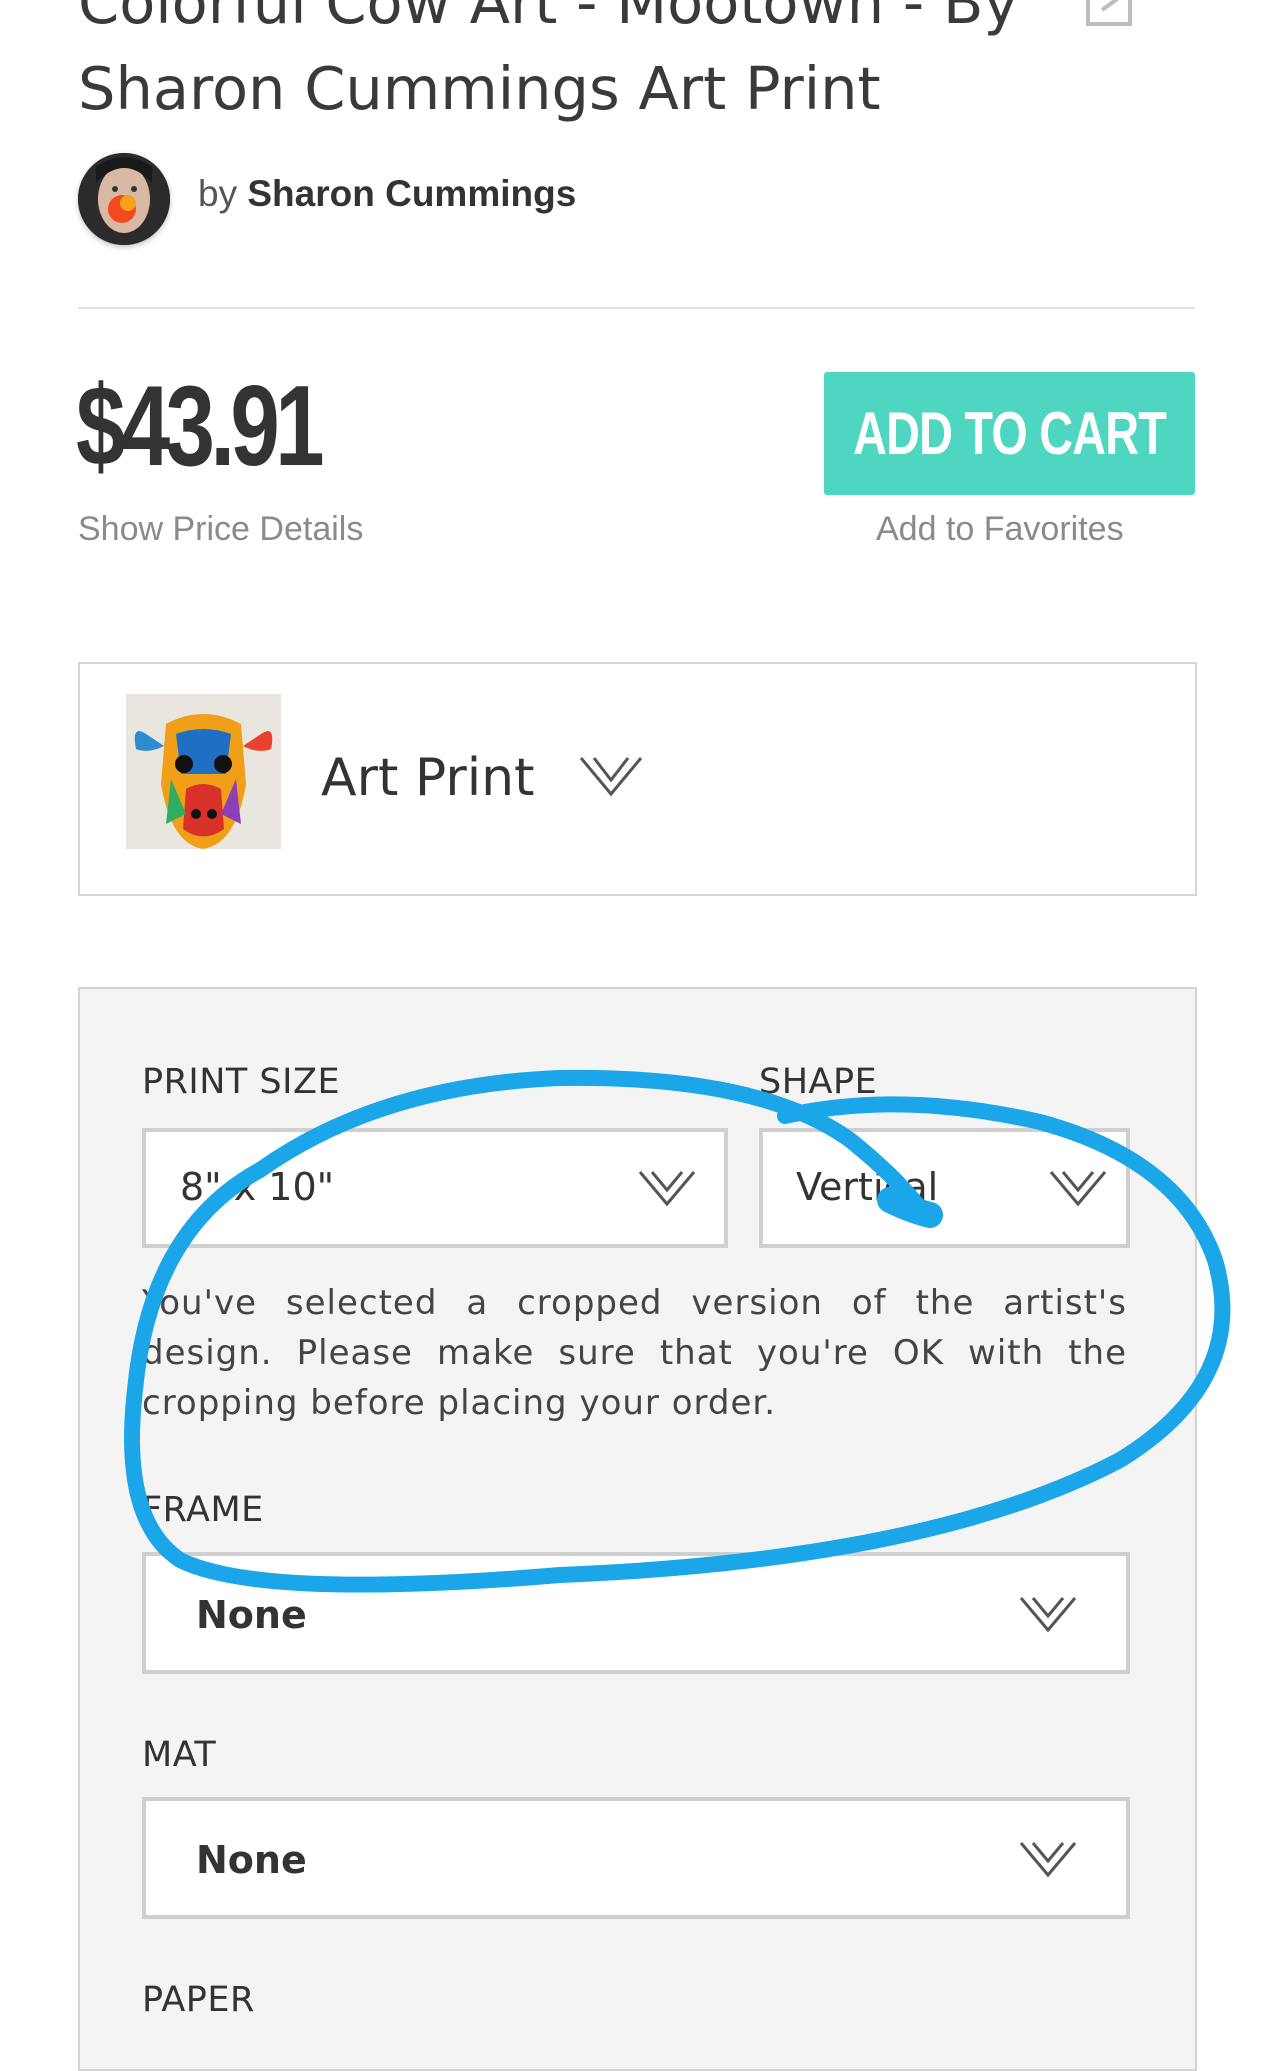 This screenshot has height=2071, width=1269. Describe the element at coordinates (203, 771) in the screenshot. I see `artwork-thumbnail` at that location.